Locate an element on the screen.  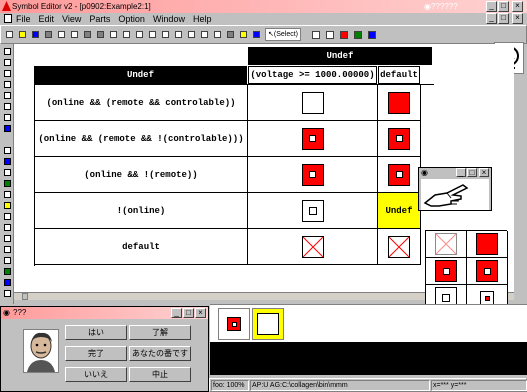
menu-option: Option is located at coordinates (131, 19).